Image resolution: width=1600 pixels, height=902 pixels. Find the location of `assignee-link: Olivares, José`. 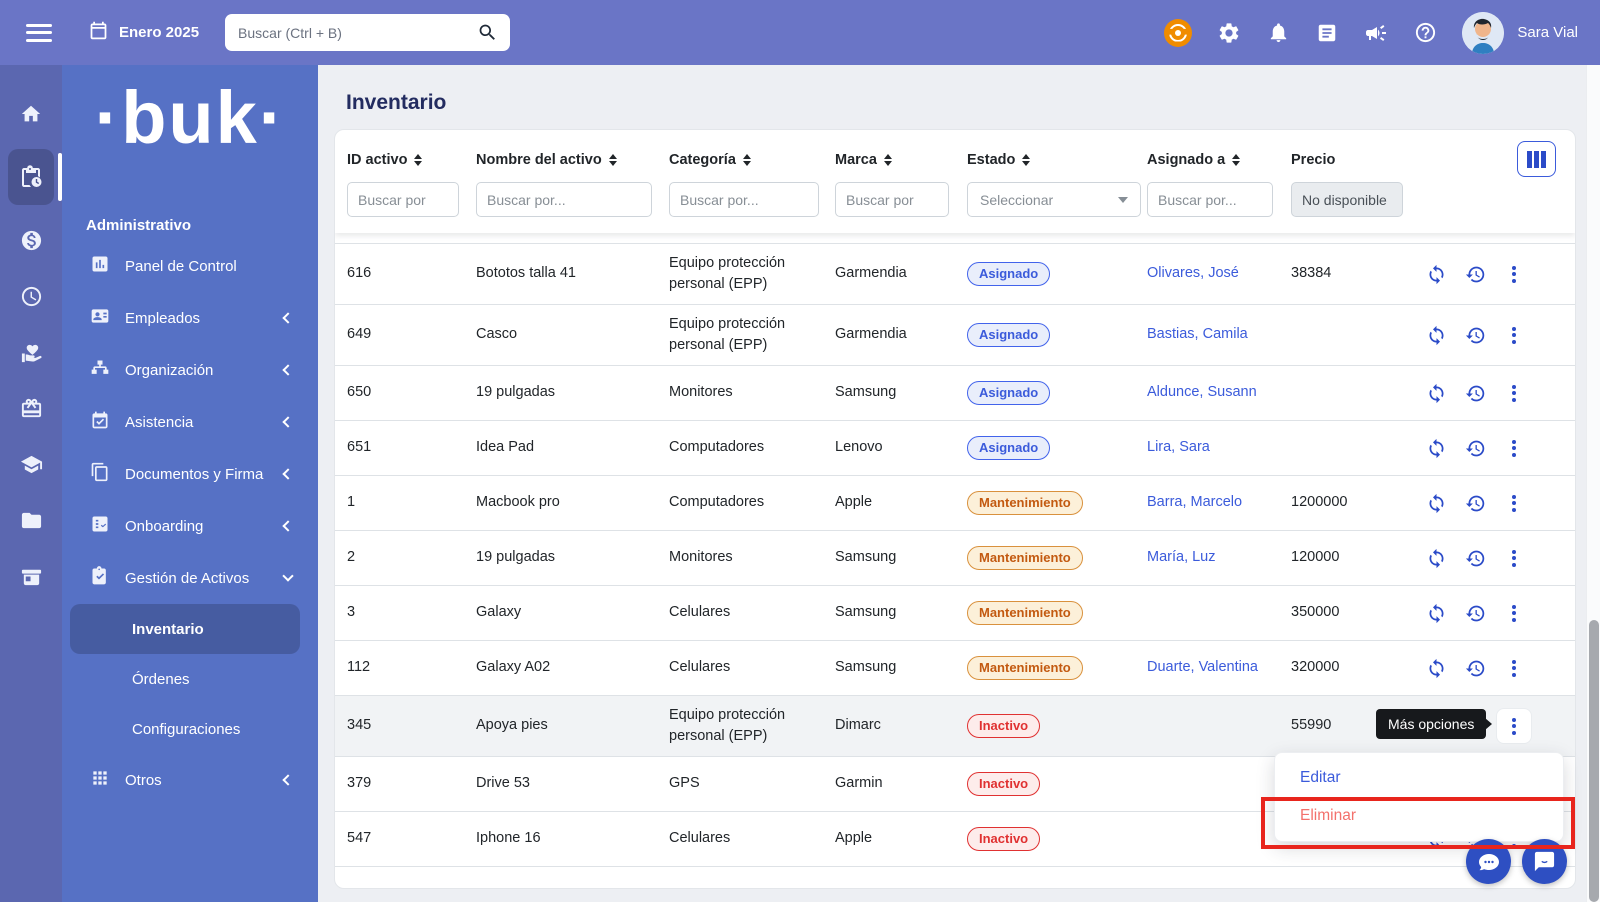

assignee-link: Olivares, José is located at coordinates (1193, 273).